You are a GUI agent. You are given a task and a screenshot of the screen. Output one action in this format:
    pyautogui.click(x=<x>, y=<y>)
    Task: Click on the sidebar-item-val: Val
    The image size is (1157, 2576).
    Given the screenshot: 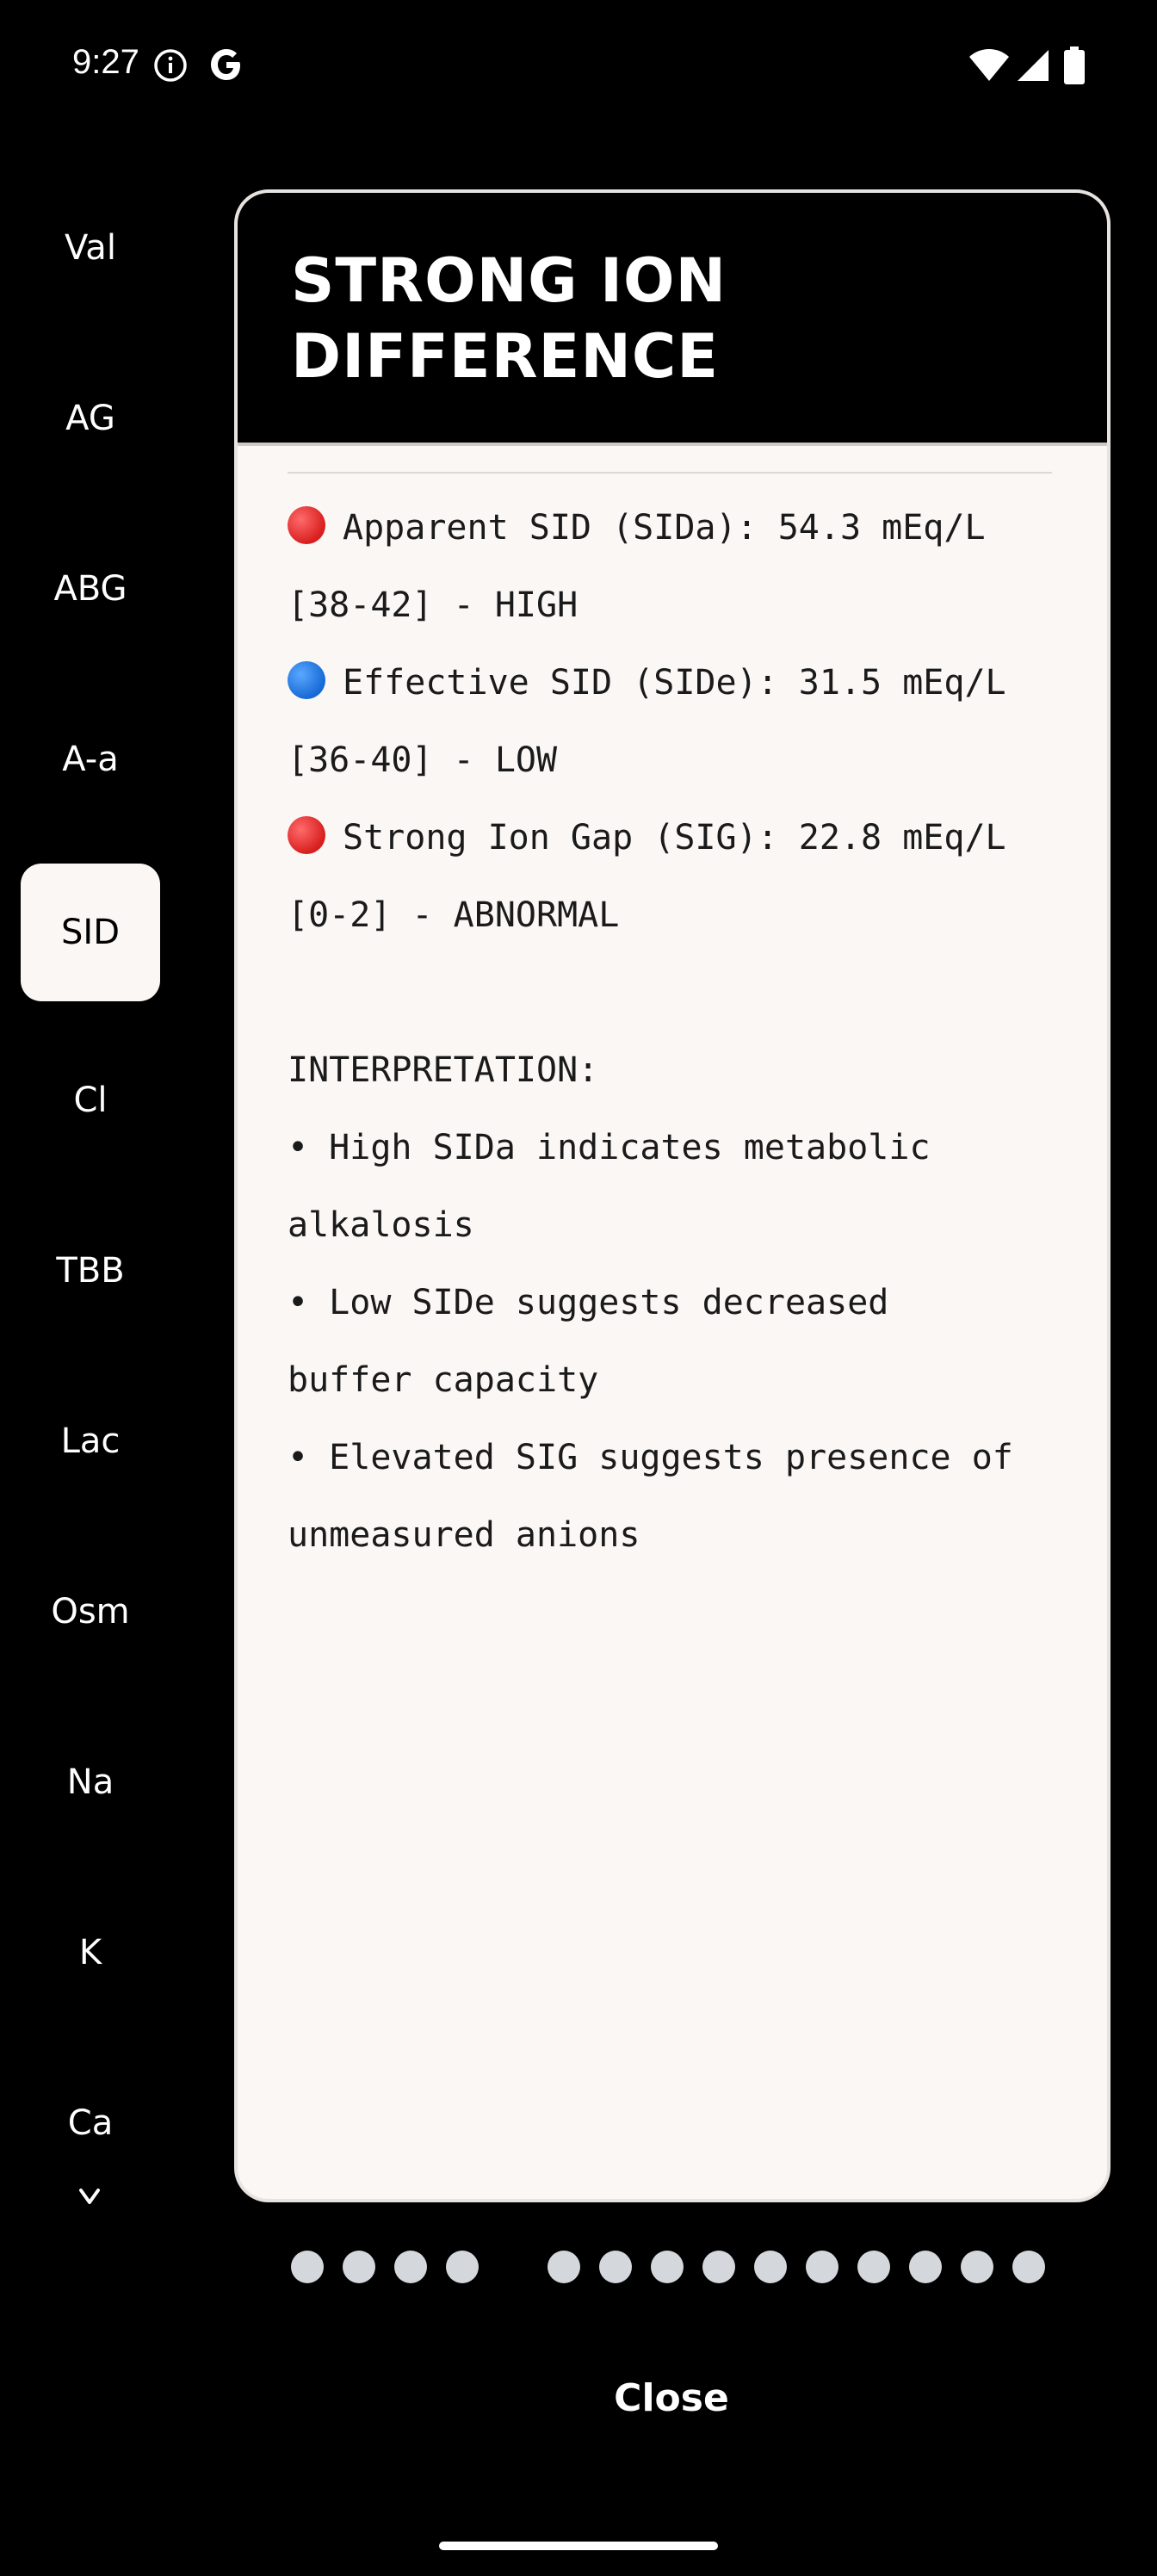 What is the action you would take?
    pyautogui.click(x=90, y=248)
    